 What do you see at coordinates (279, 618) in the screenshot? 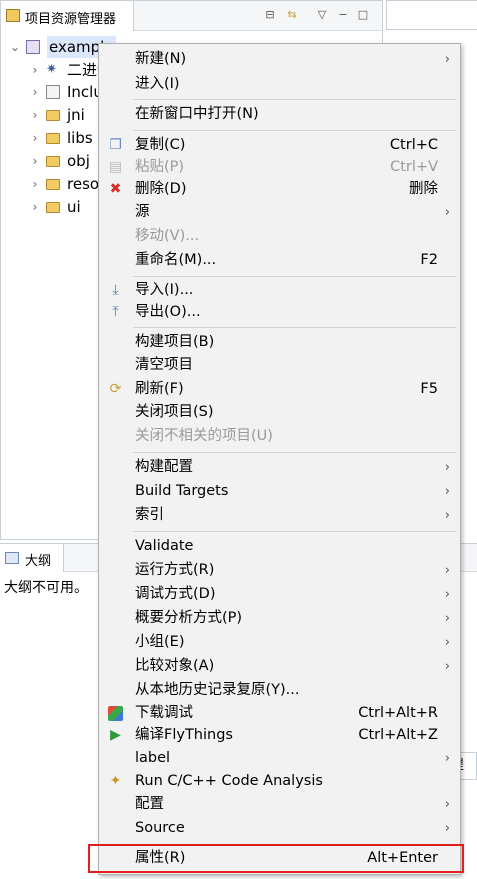
I see `menu-item-profile-as: 概要分析方式(P) ›` at bounding box center [279, 618].